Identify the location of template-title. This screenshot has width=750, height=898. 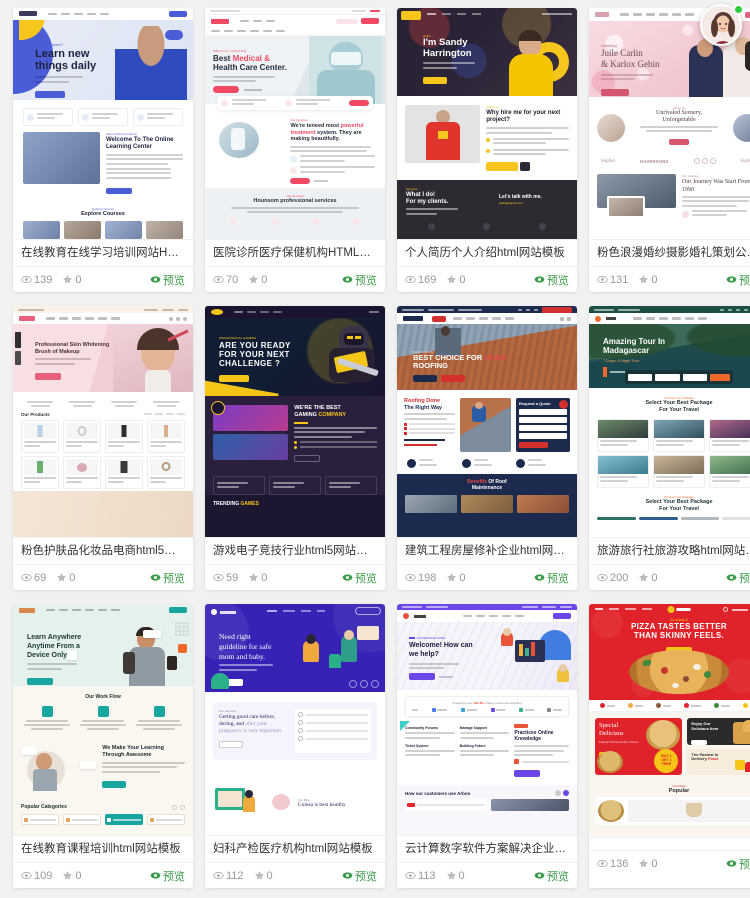
(669, 844).